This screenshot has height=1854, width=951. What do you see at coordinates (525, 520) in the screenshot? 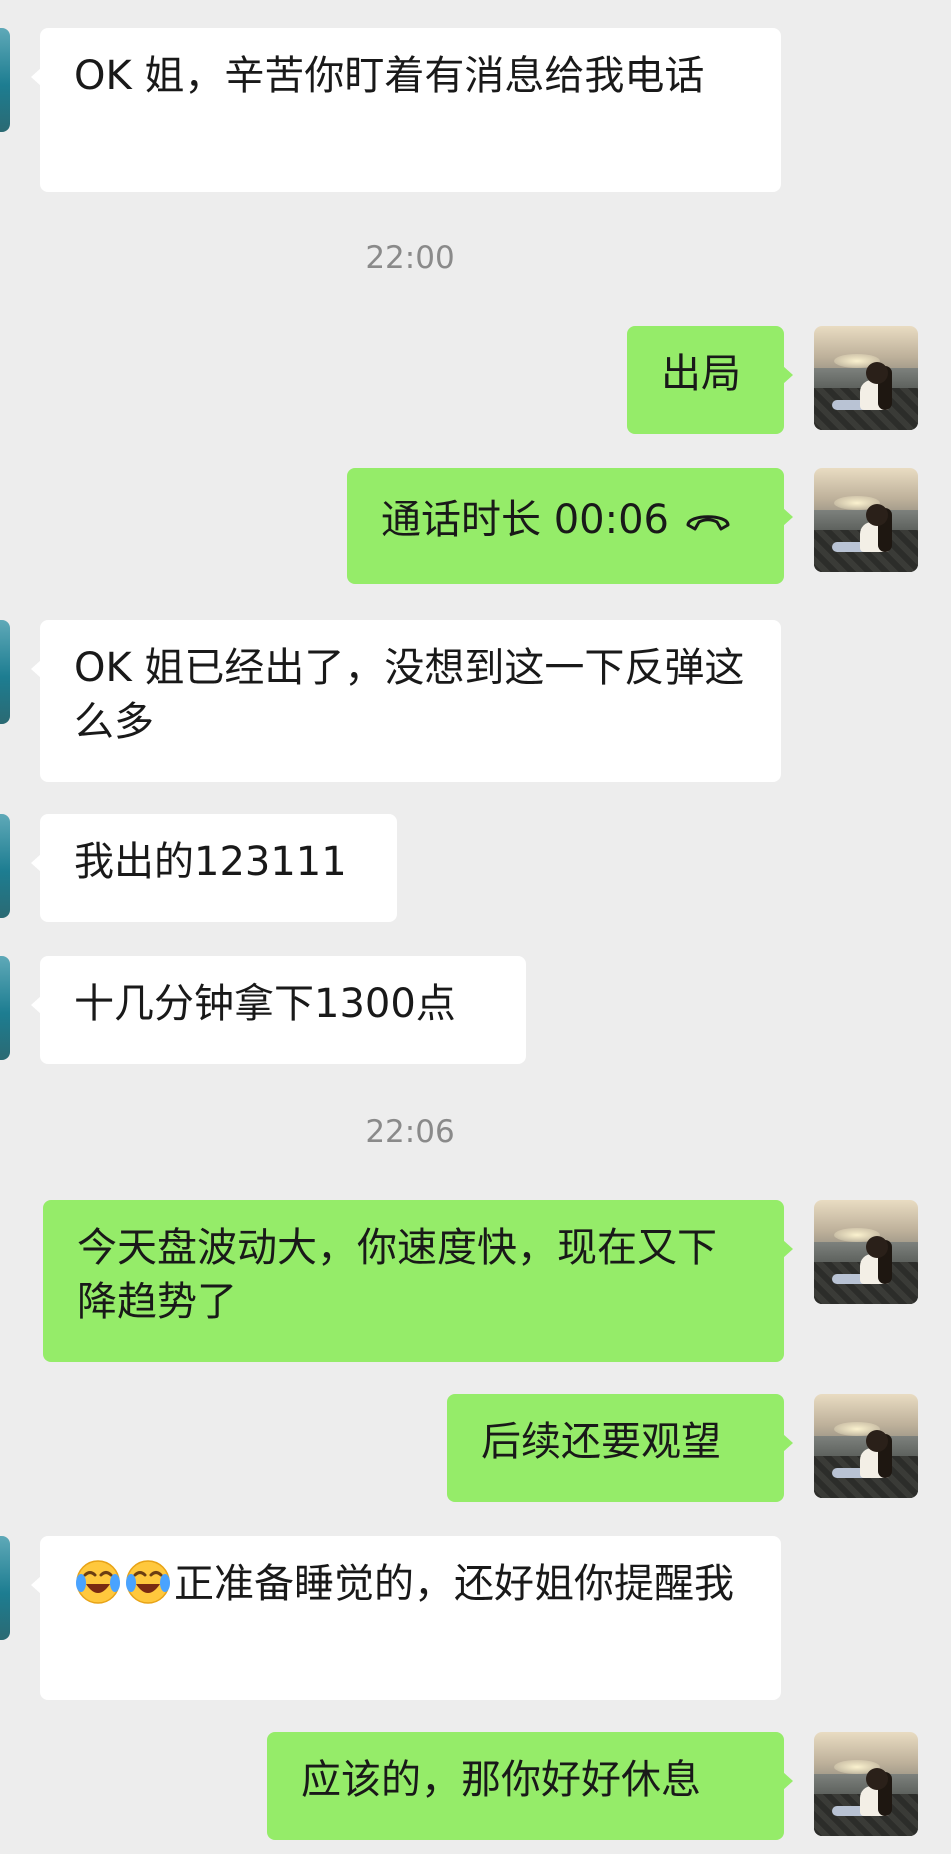
I see `call-duration-text: 通话时长 00:06` at bounding box center [525, 520].